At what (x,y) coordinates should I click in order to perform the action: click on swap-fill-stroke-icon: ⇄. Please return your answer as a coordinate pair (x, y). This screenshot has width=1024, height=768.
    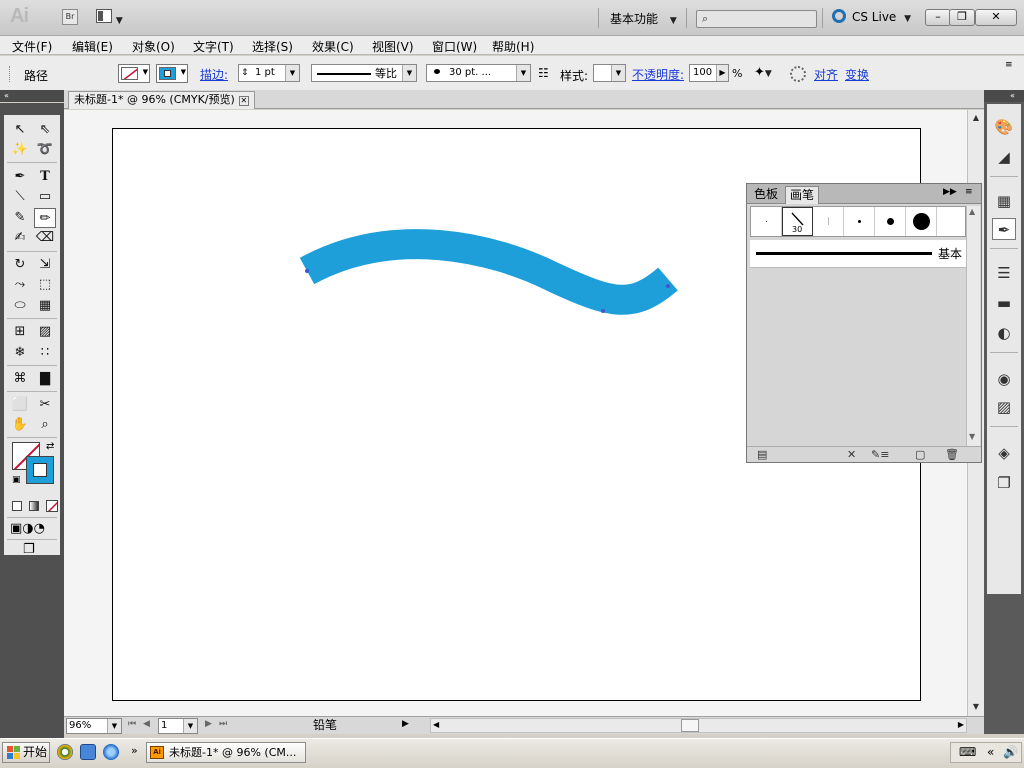
    Looking at the image, I should click on (50, 446).